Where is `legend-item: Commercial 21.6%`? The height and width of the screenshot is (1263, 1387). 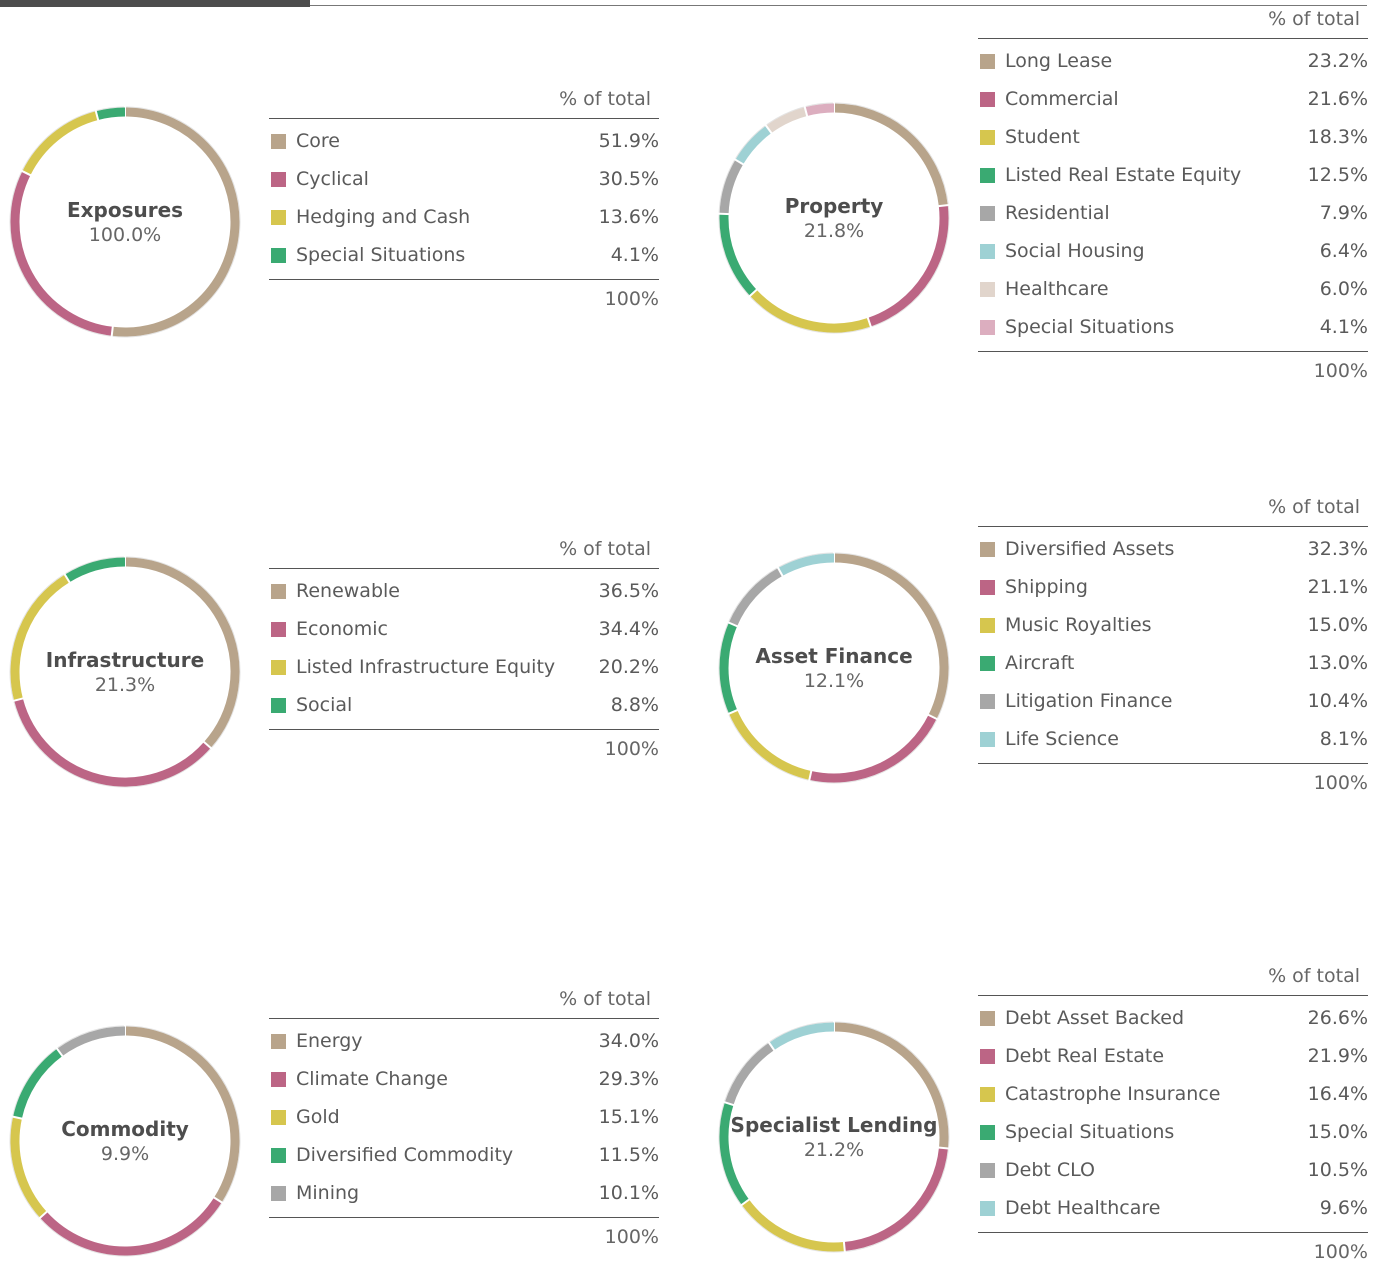 legend-item: Commercial 21.6% is located at coordinates (1173, 99).